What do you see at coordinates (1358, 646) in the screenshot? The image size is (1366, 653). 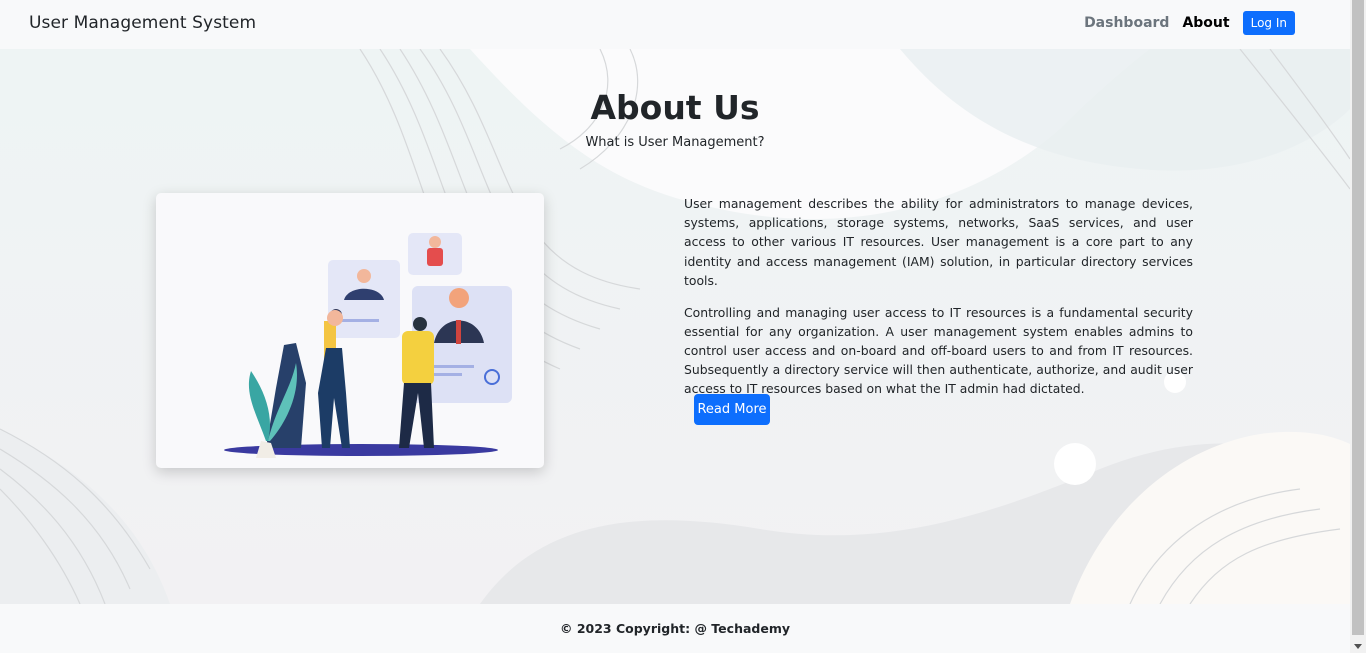 I see `scroll-down-icon` at bounding box center [1358, 646].